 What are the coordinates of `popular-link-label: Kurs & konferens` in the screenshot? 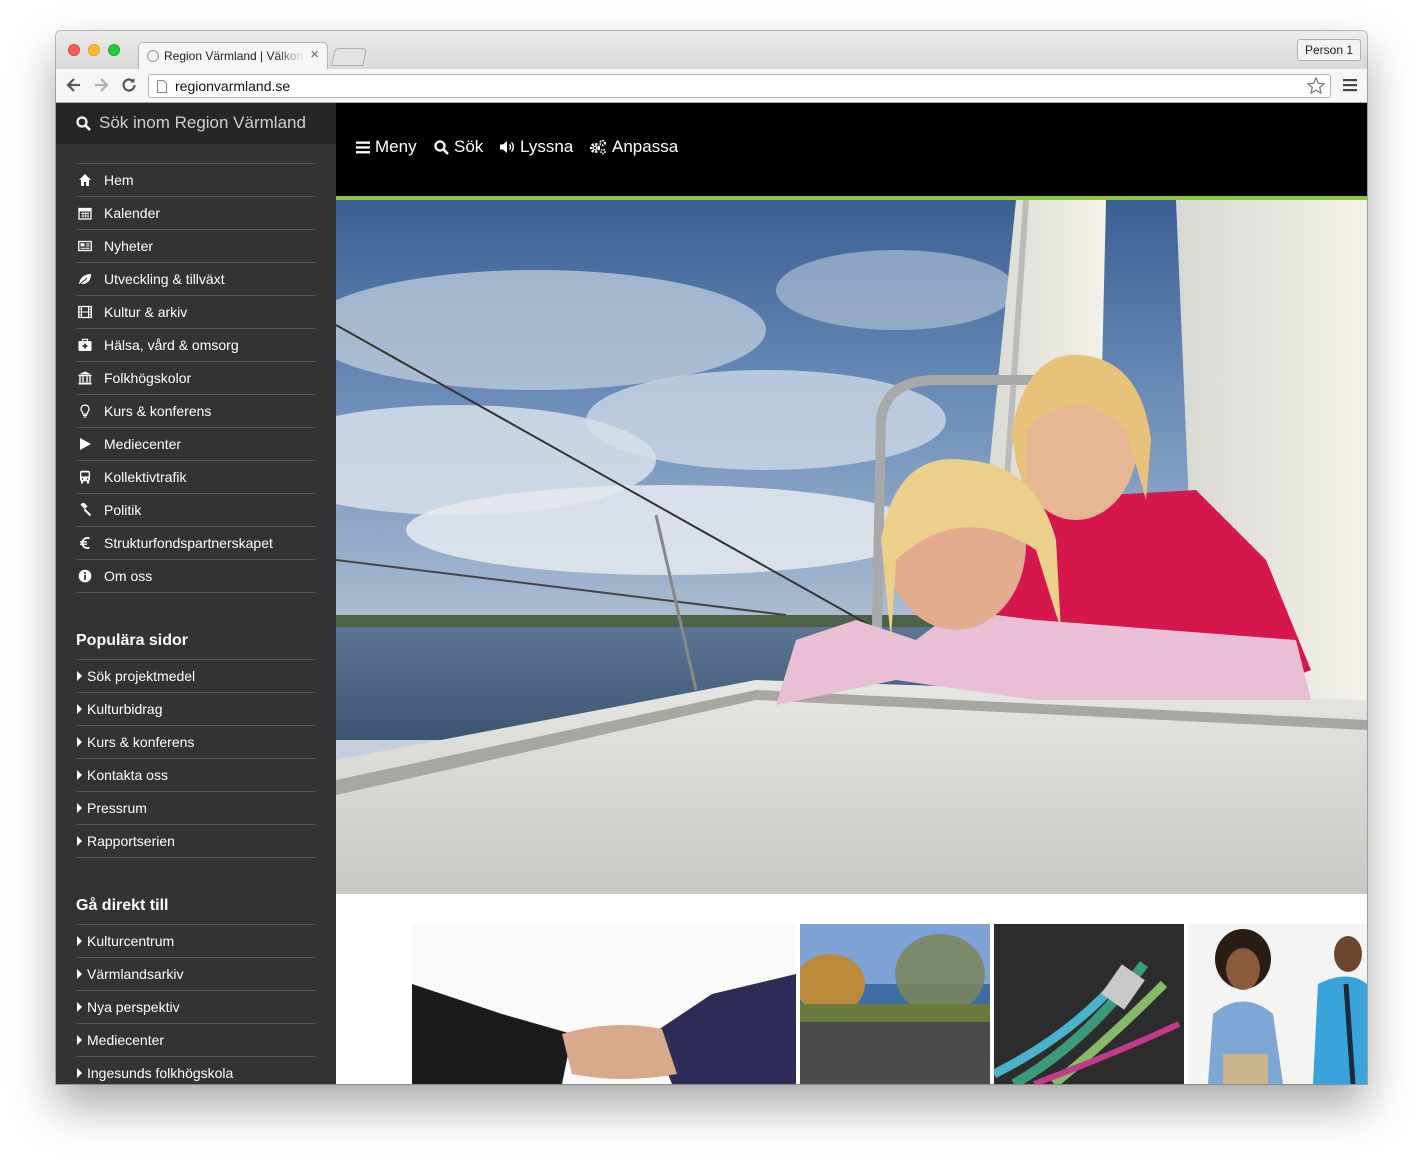 It's located at (141, 742).